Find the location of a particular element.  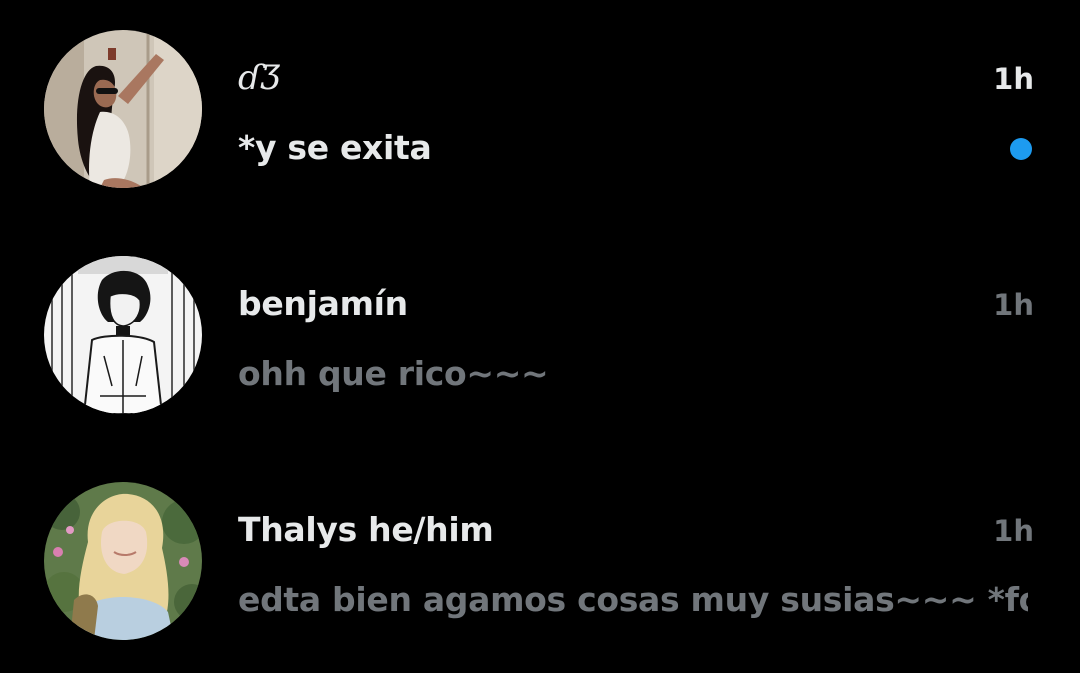

contact-name: ɗƷ is located at coordinates (259, 78).